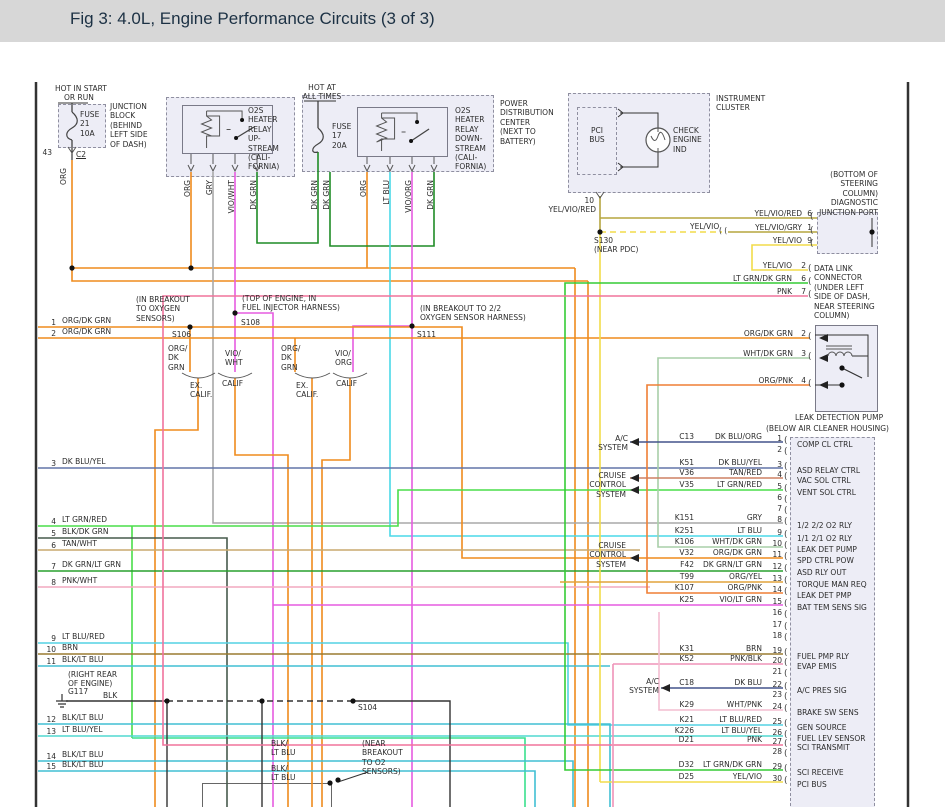  I want to click on pcm-wire-color: LT BLU/RED, so click(740, 719).